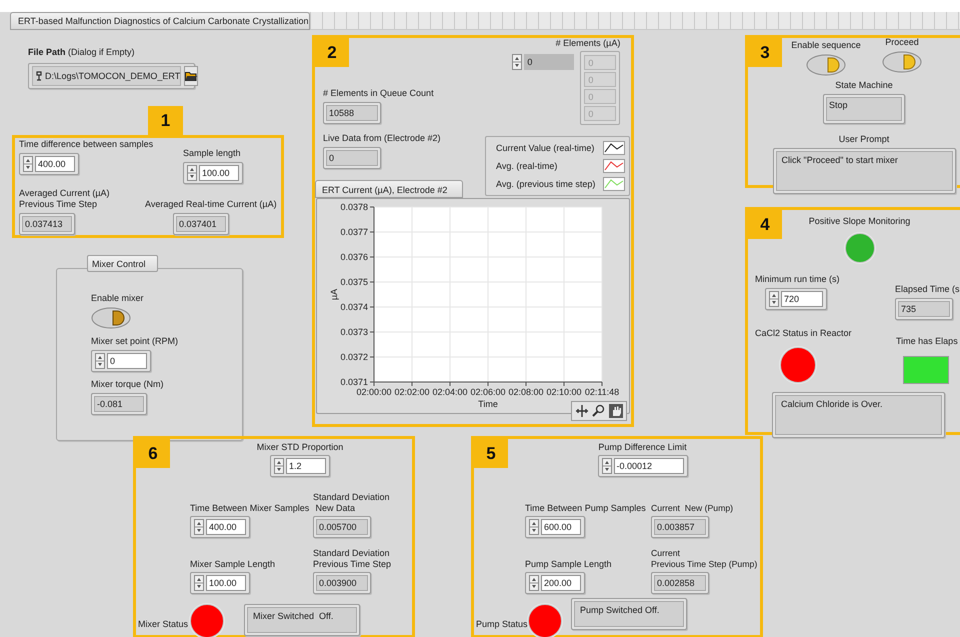  Describe the element at coordinates (127, 384) in the screenshot. I see `control-label: Mixer torque (Nm)` at that location.